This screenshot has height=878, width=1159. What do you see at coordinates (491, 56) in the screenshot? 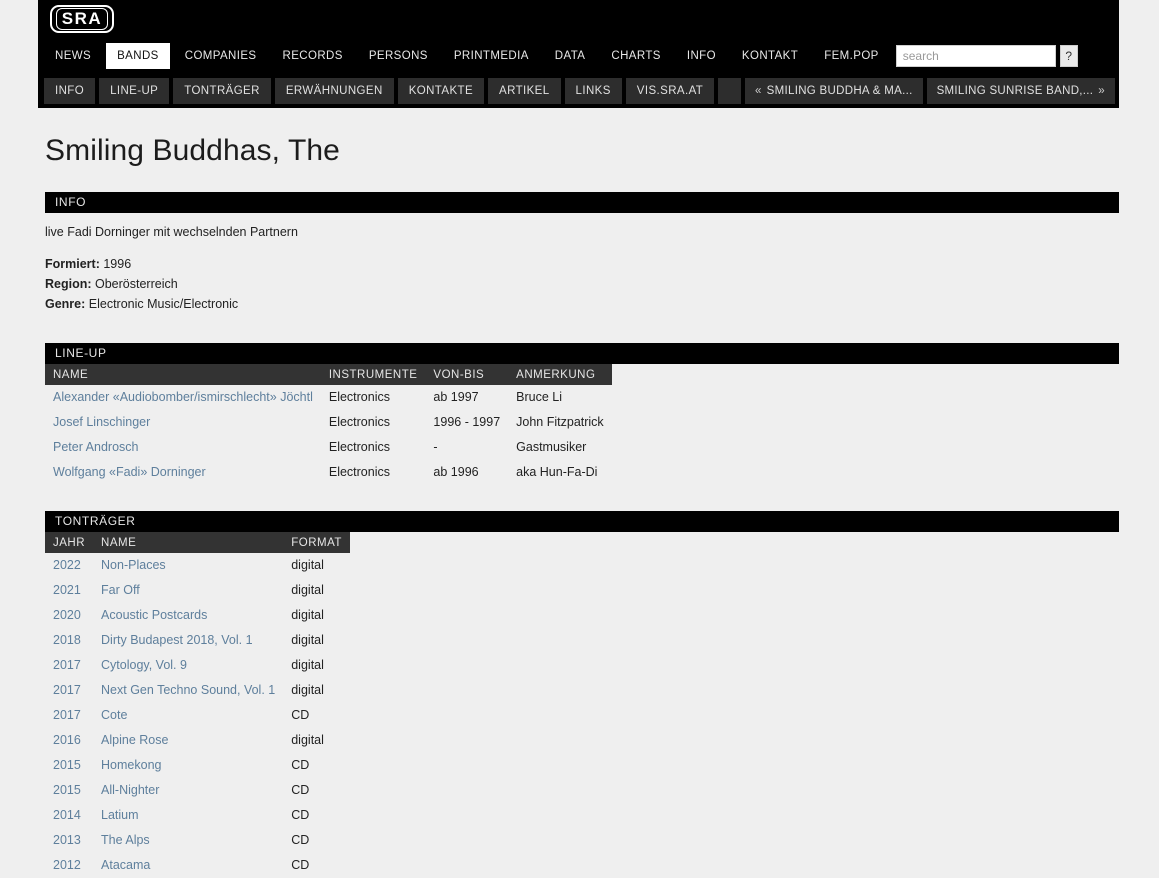
I see `mainnav-item-printmedia: PRINTMEDIA` at bounding box center [491, 56].